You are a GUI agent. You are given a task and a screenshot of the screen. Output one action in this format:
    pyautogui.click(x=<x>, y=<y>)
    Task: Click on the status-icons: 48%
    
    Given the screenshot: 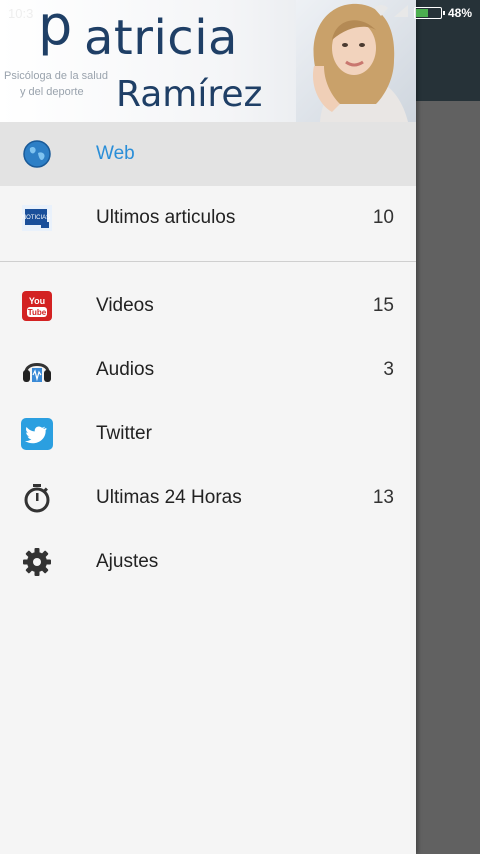 What is the action you would take?
    pyautogui.click(x=422, y=12)
    